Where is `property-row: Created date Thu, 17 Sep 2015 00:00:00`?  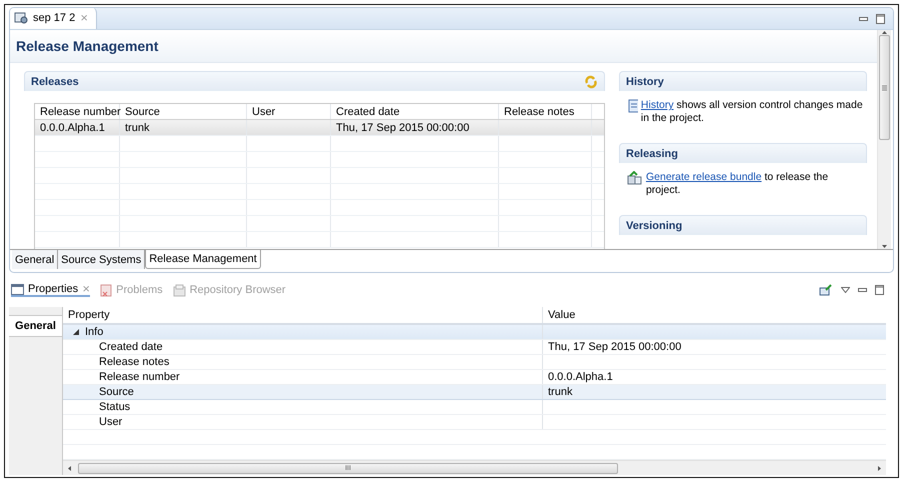 property-row: Created date Thu, 17 Sep 2015 00:00:00 is located at coordinates (474, 347).